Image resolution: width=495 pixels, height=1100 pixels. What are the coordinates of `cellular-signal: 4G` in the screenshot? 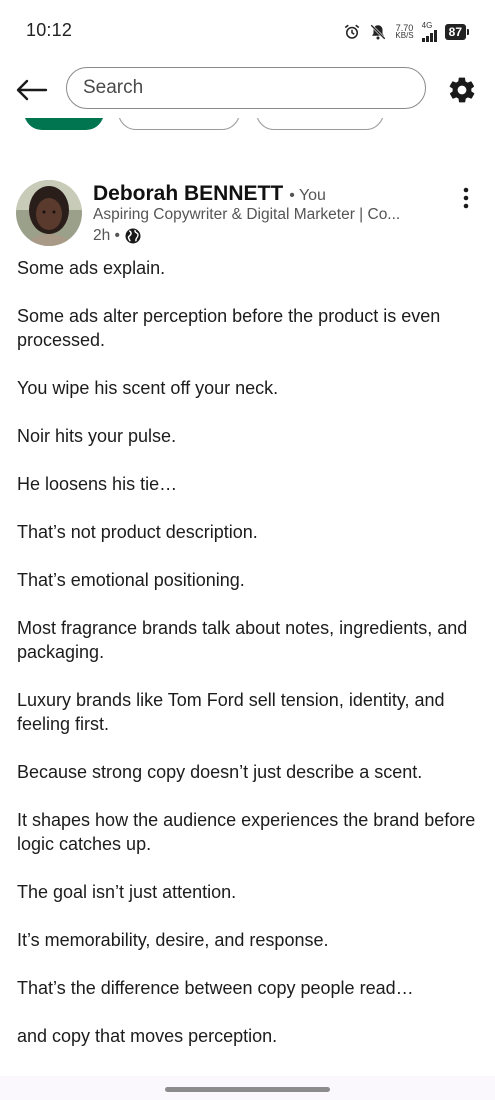 It's located at (429, 31).